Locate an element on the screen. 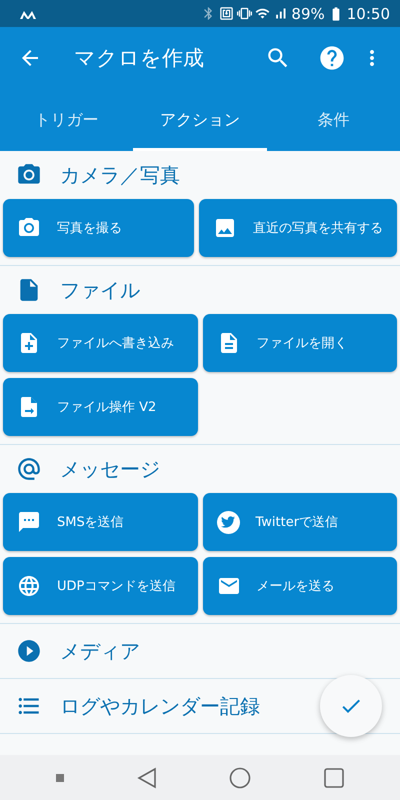 This screenshot has width=400, height=800. play-icon is located at coordinates (29, 651).